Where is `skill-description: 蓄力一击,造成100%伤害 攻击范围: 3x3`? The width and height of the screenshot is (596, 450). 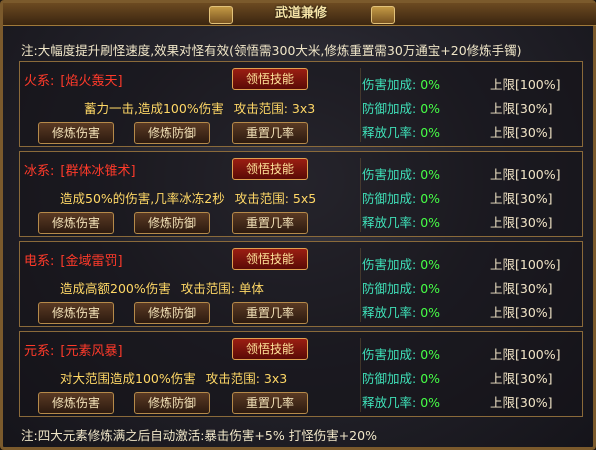
skill-description: 蓄力一击,造成100%伤害 攻击范围: 3x3 is located at coordinates (202, 107).